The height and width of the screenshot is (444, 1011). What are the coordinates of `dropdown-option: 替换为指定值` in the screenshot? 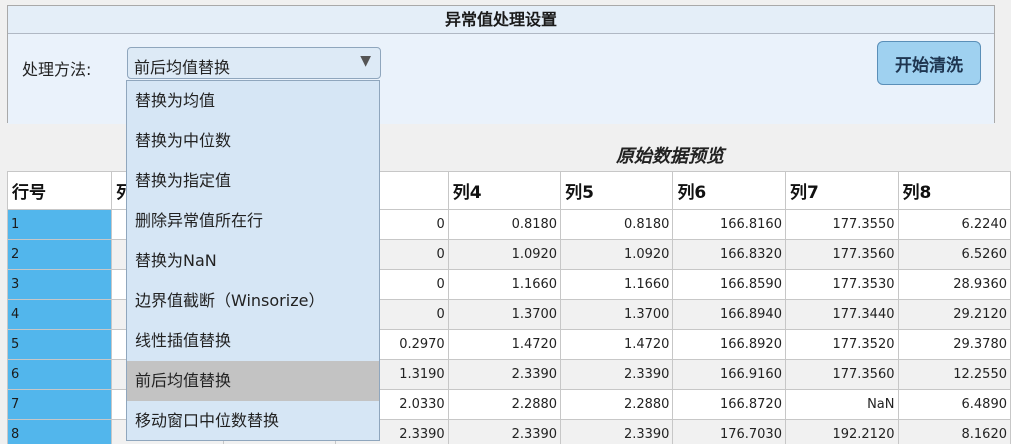 It's located at (253, 181).